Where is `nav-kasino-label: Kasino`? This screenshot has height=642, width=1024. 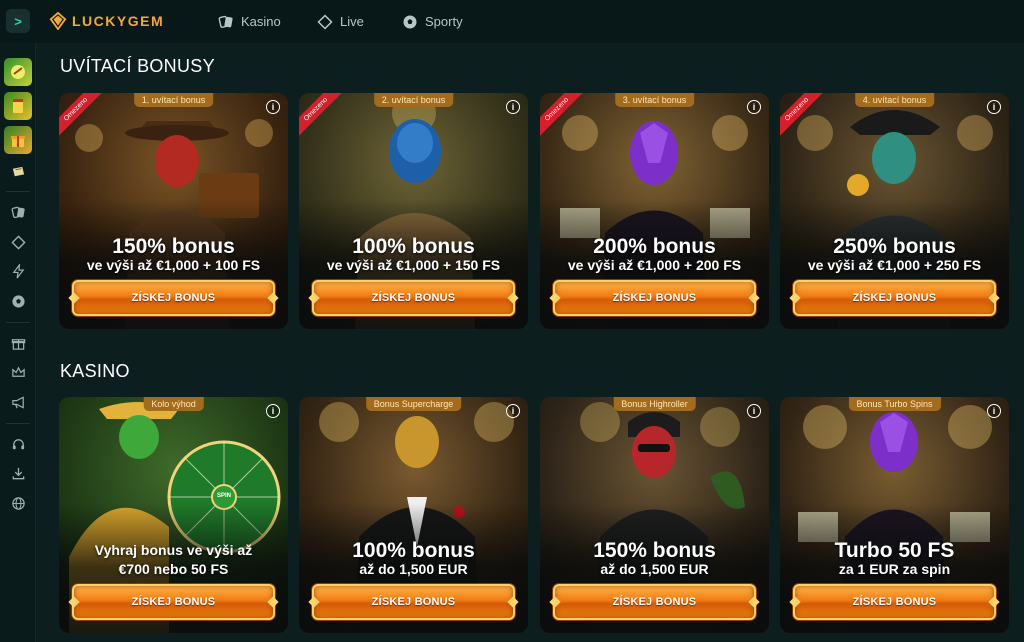
nav-kasino-label: Kasino is located at coordinates (261, 21).